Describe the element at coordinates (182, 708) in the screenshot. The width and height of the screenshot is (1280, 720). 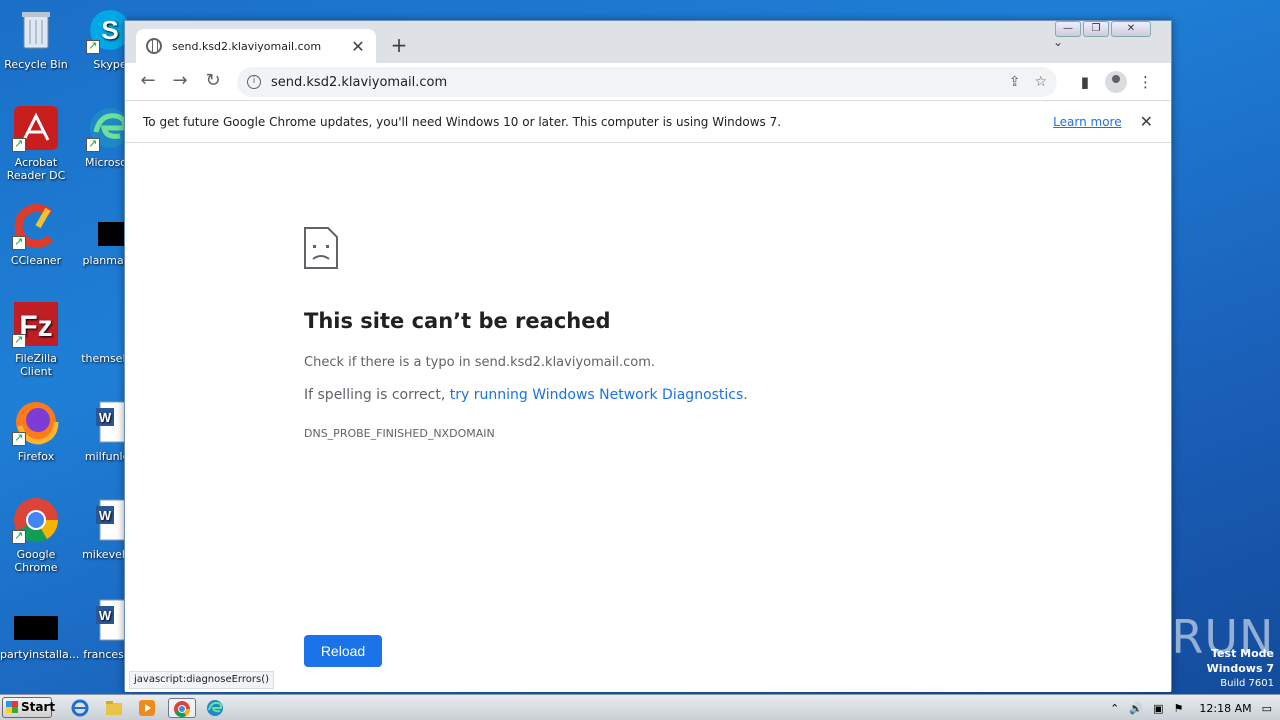
I see `chrome-taskbar-icon` at that location.